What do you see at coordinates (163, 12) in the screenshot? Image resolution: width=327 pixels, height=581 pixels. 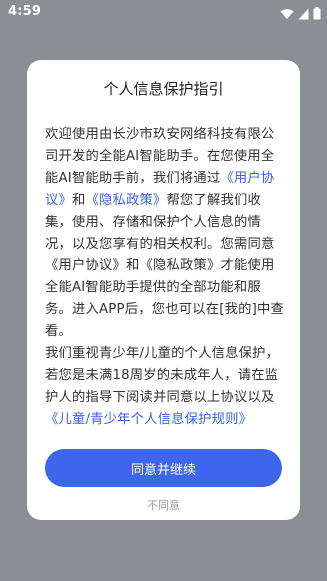 I see `status-bar: 4:59` at bounding box center [163, 12].